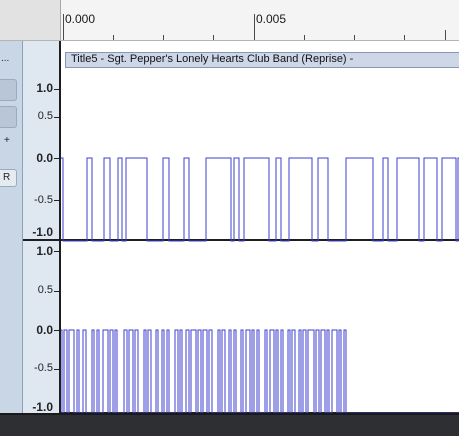 The width and height of the screenshot is (459, 436). I want to click on track-control-panel: ... + R, so click(11, 228).